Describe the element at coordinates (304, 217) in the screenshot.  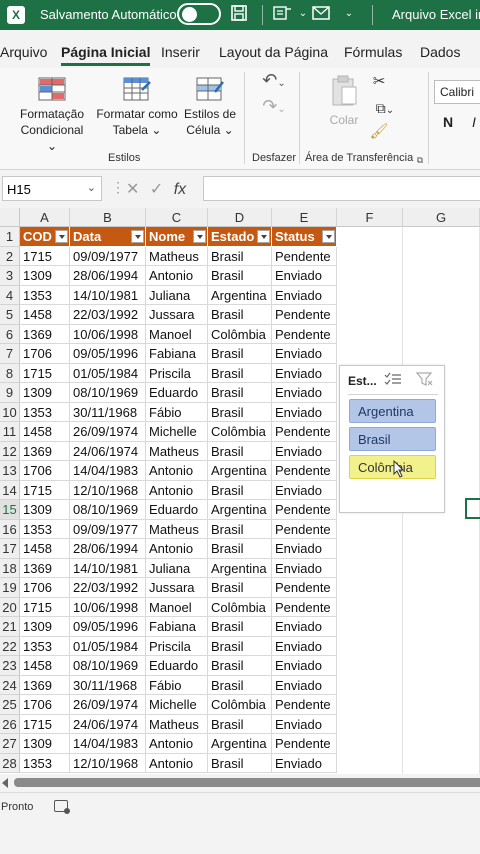
I see `column-header-e: E` at that location.